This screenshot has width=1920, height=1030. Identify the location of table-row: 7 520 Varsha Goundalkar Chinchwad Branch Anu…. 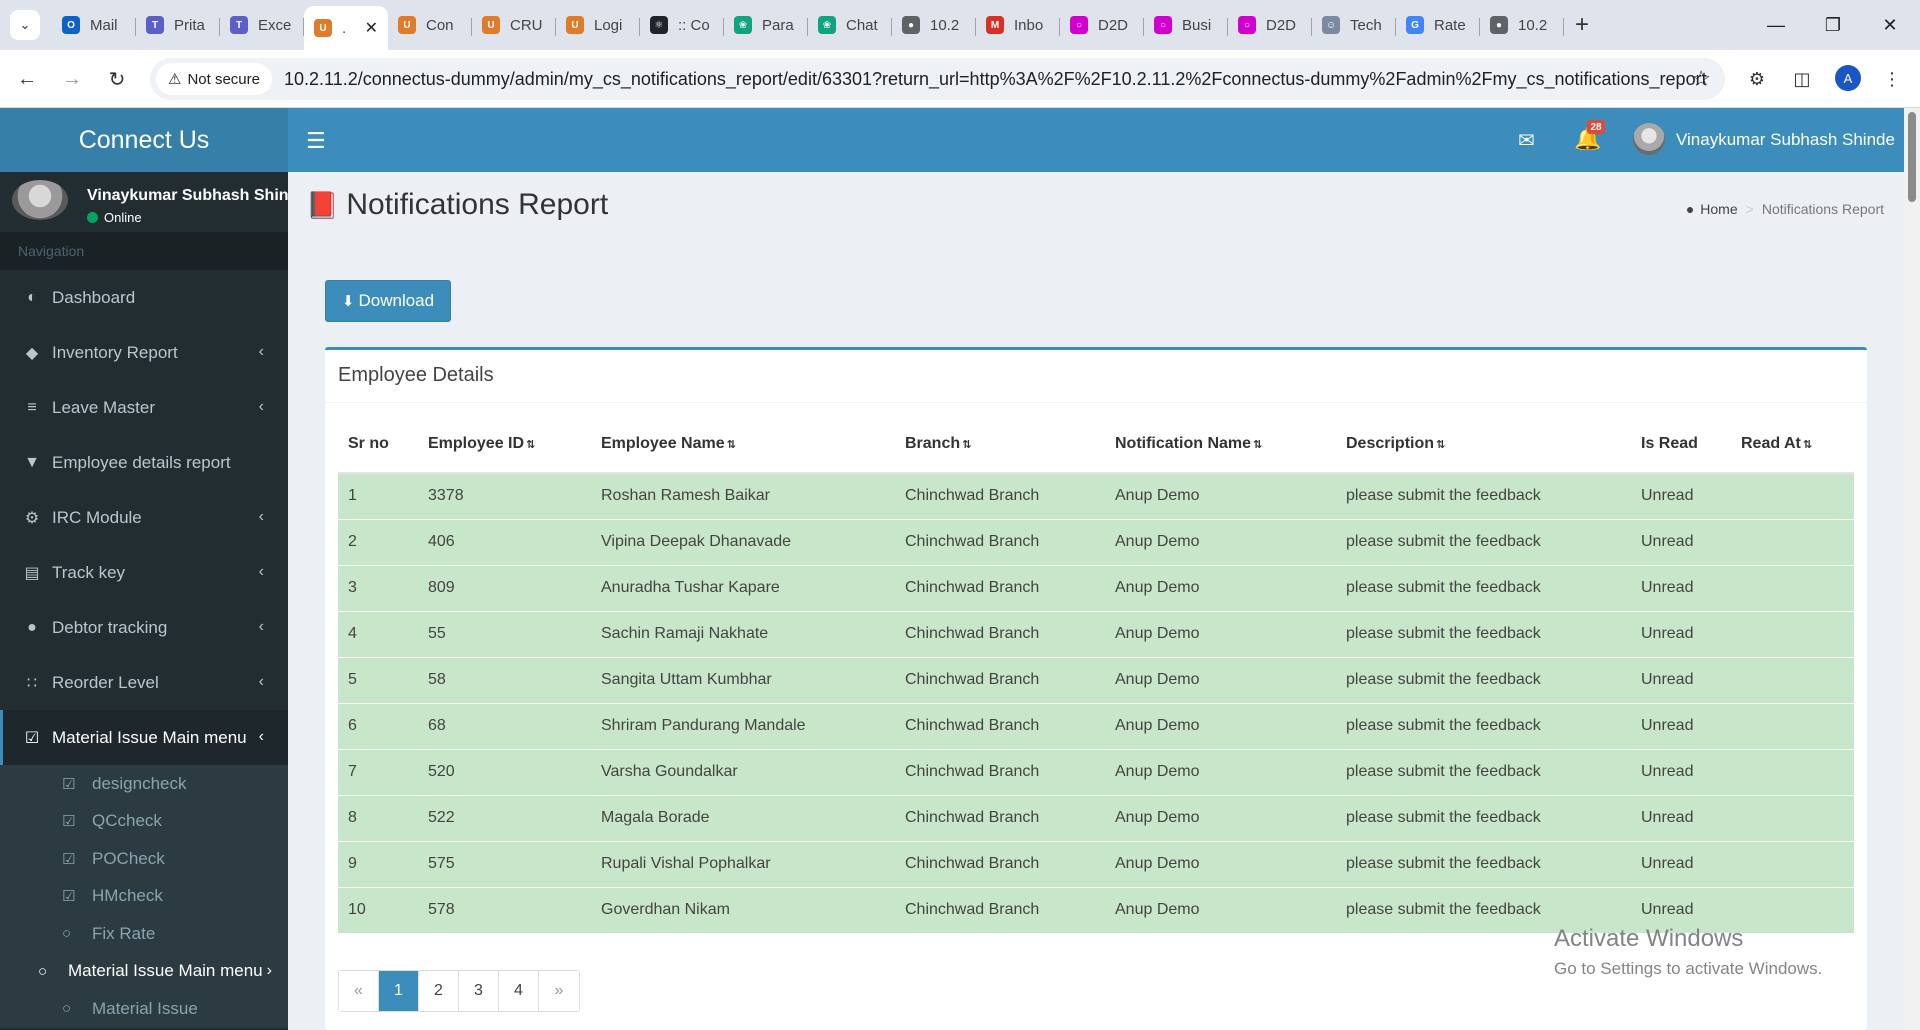
(1096, 771).